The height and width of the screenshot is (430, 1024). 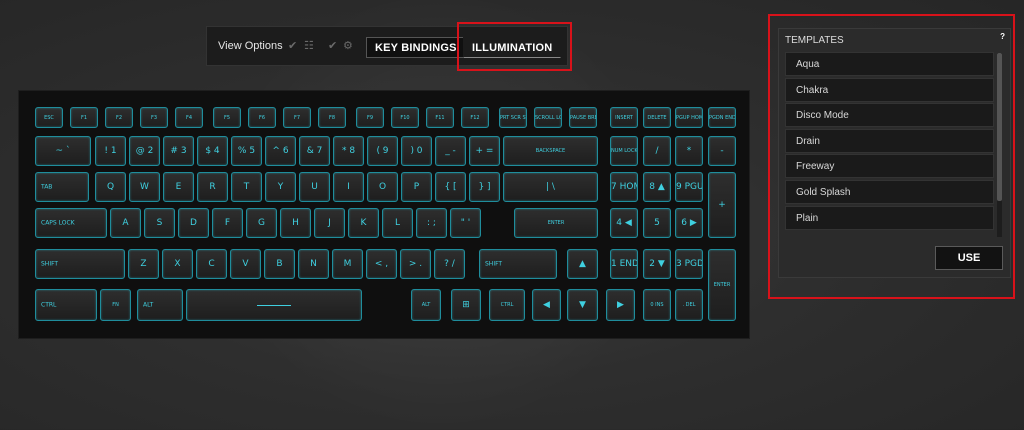 I want to click on key-bindings-button: KEY BINDINGS, so click(x=416, y=47).